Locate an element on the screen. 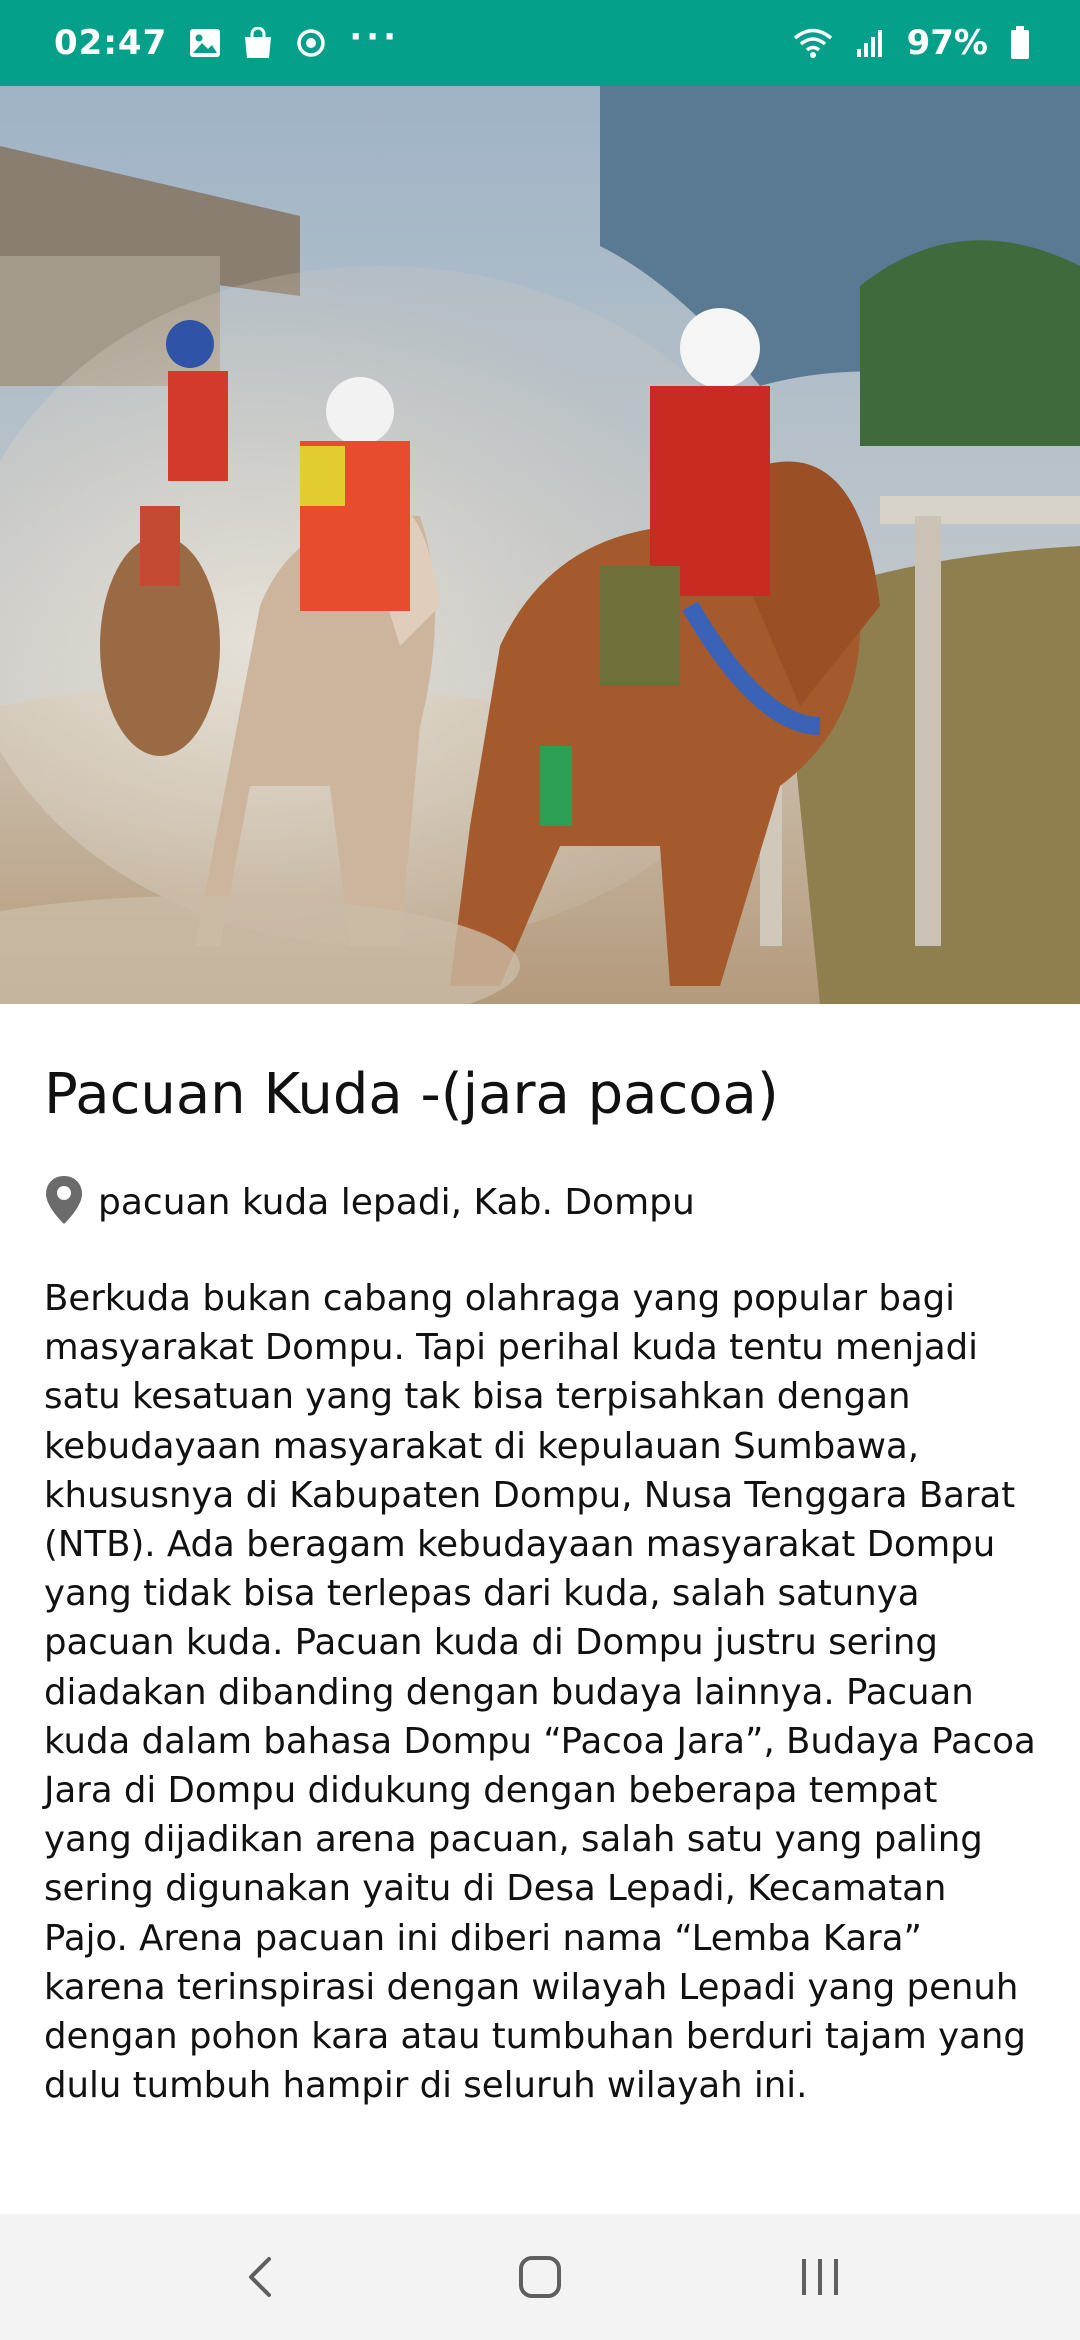 The image size is (1080, 2340). shopping-bag-icon is located at coordinates (258, 43).